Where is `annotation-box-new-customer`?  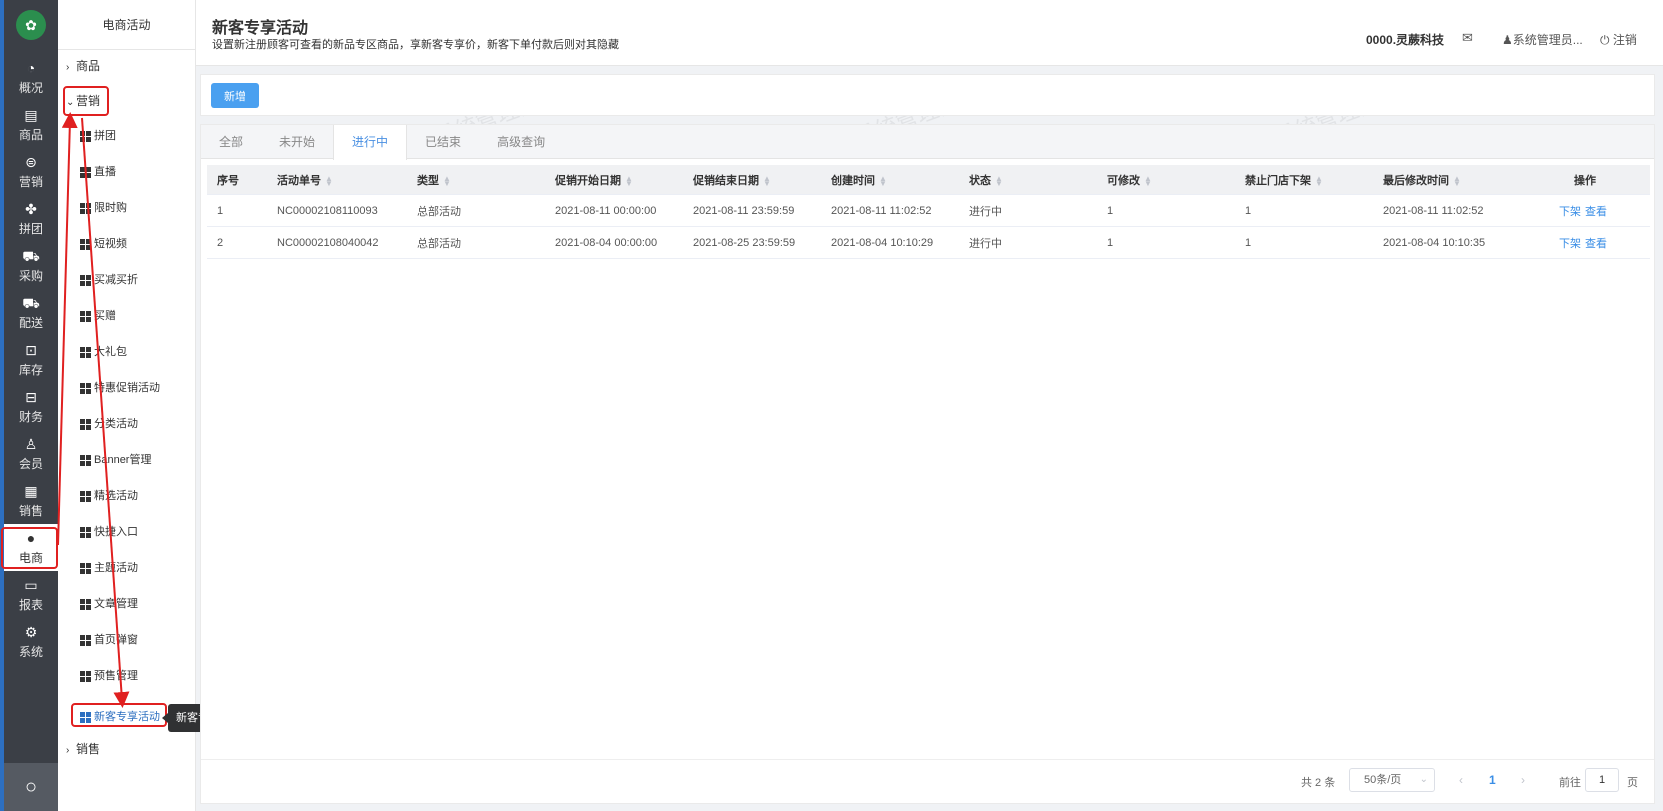 annotation-box-new-customer is located at coordinates (119, 715).